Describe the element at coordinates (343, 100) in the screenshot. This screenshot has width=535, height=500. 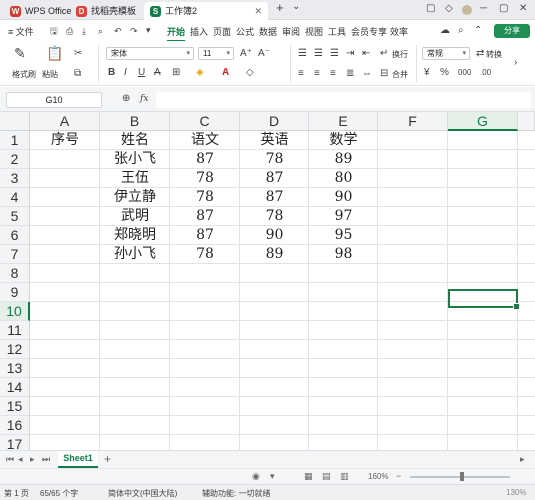
I see `formula-input` at that location.